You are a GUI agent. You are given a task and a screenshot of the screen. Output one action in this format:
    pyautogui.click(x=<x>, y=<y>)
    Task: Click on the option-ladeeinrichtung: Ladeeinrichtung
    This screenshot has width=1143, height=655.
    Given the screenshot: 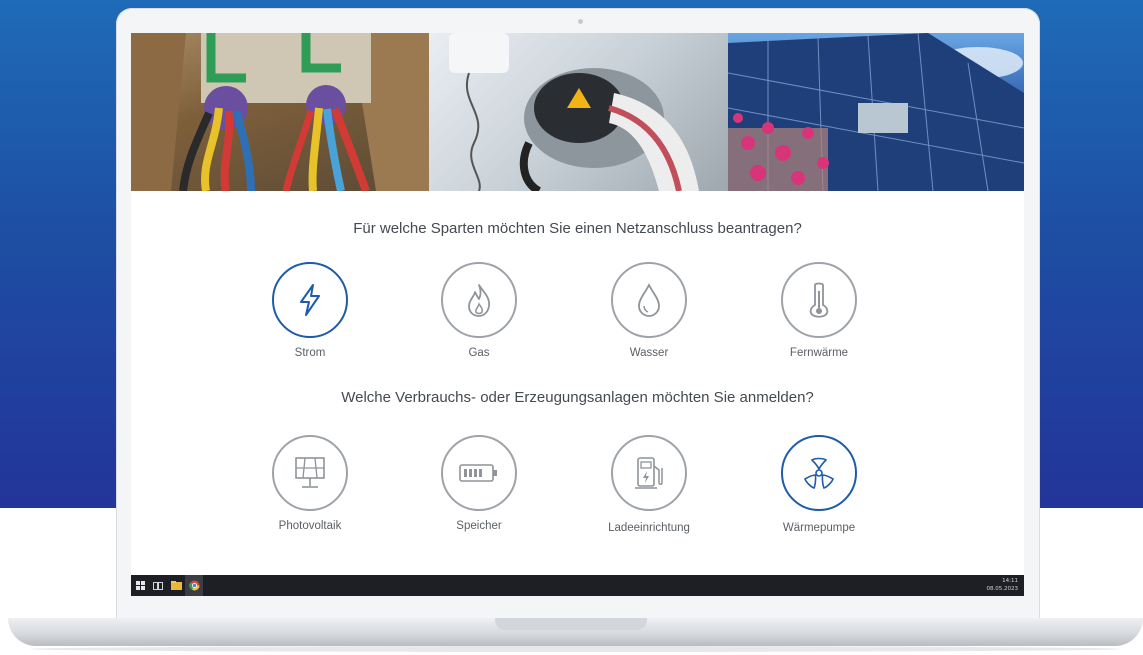 What is the action you would take?
    pyautogui.click(x=649, y=484)
    